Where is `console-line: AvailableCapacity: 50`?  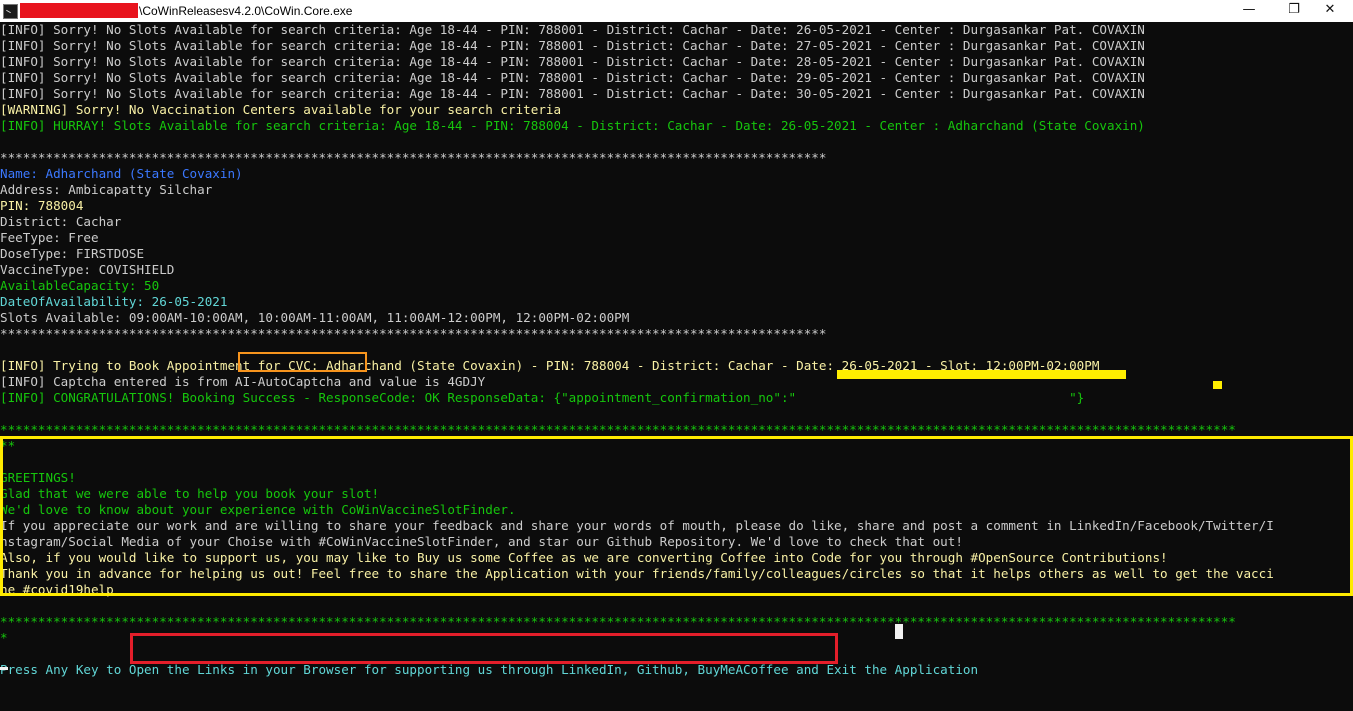
console-line: AvailableCapacity: 50 is located at coordinates (80, 285).